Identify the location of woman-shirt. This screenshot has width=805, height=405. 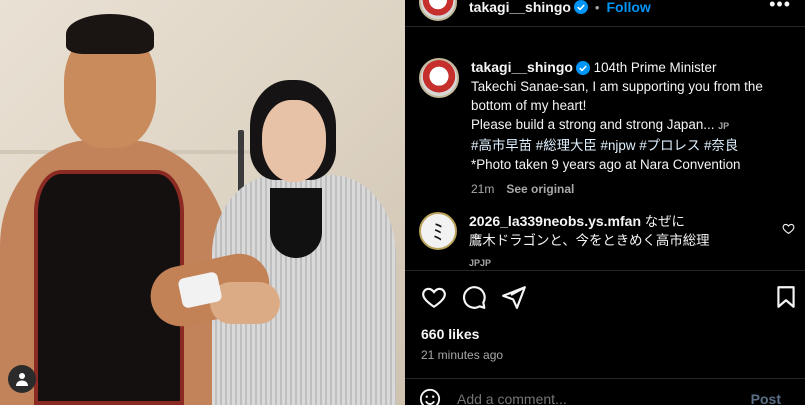
(296, 223).